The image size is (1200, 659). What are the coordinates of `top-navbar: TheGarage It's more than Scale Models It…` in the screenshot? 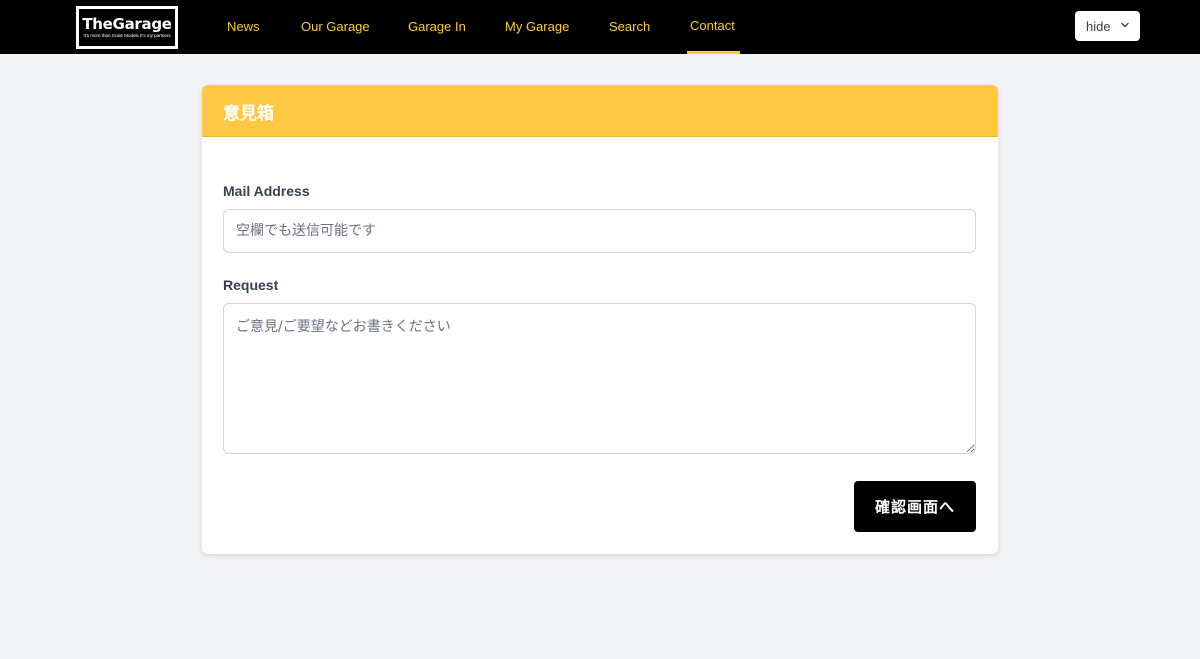 It's located at (600, 27).